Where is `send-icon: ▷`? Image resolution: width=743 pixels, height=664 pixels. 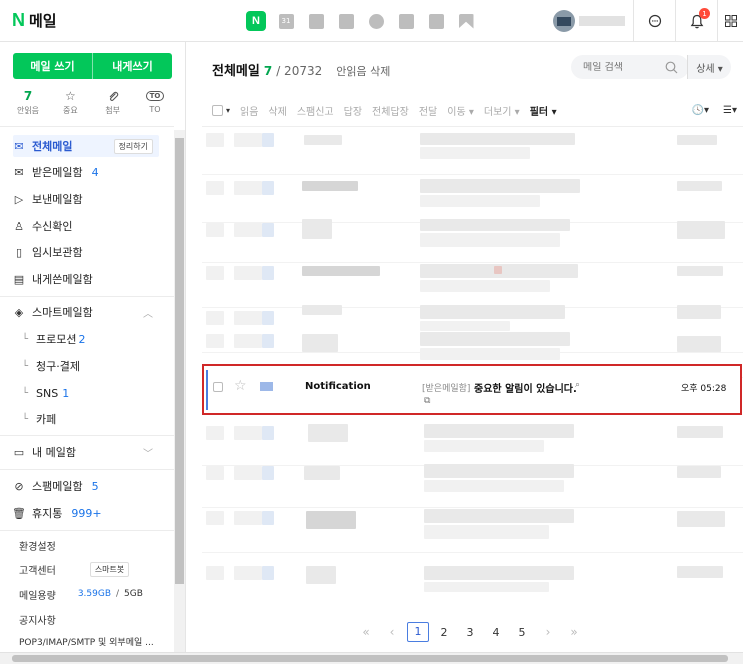
send-icon: ▷ is located at coordinates (19, 199).